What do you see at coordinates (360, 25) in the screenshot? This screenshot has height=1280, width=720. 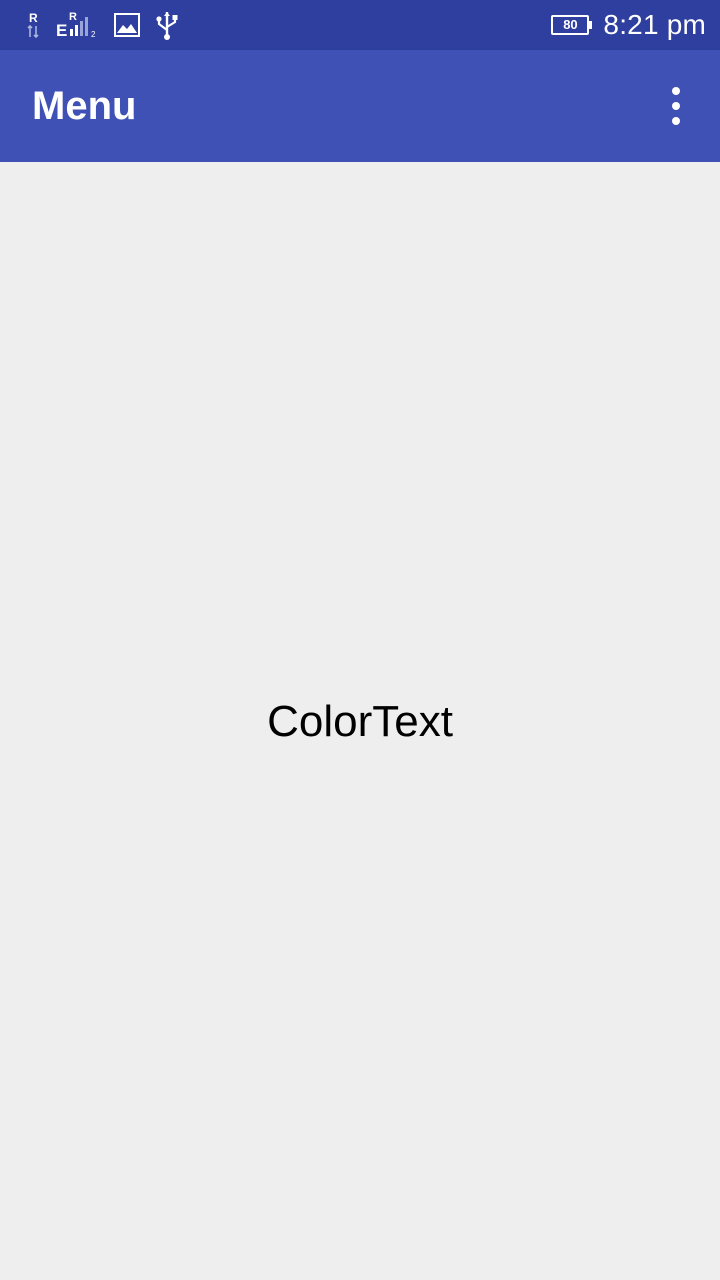 I see `status-bar: R E R 2 80 8:21 pm` at bounding box center [360, 25].